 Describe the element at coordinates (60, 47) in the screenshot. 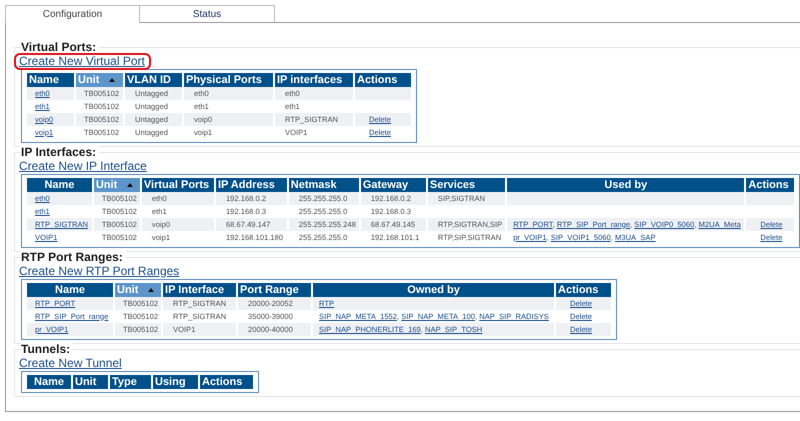

I see `section-title: Virtual Ports:` at that location.